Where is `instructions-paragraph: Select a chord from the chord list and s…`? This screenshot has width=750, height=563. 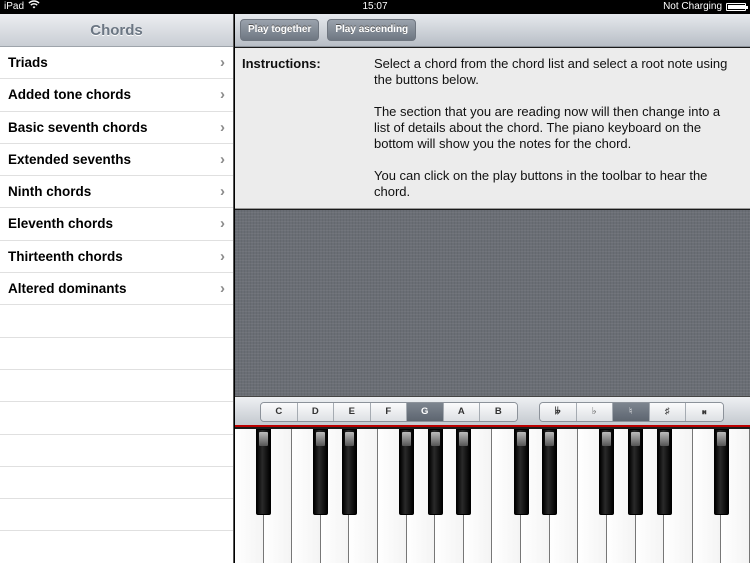
instructions-paragraph: Select a chord from the chord list and s… is located at coordinates (551, 71).